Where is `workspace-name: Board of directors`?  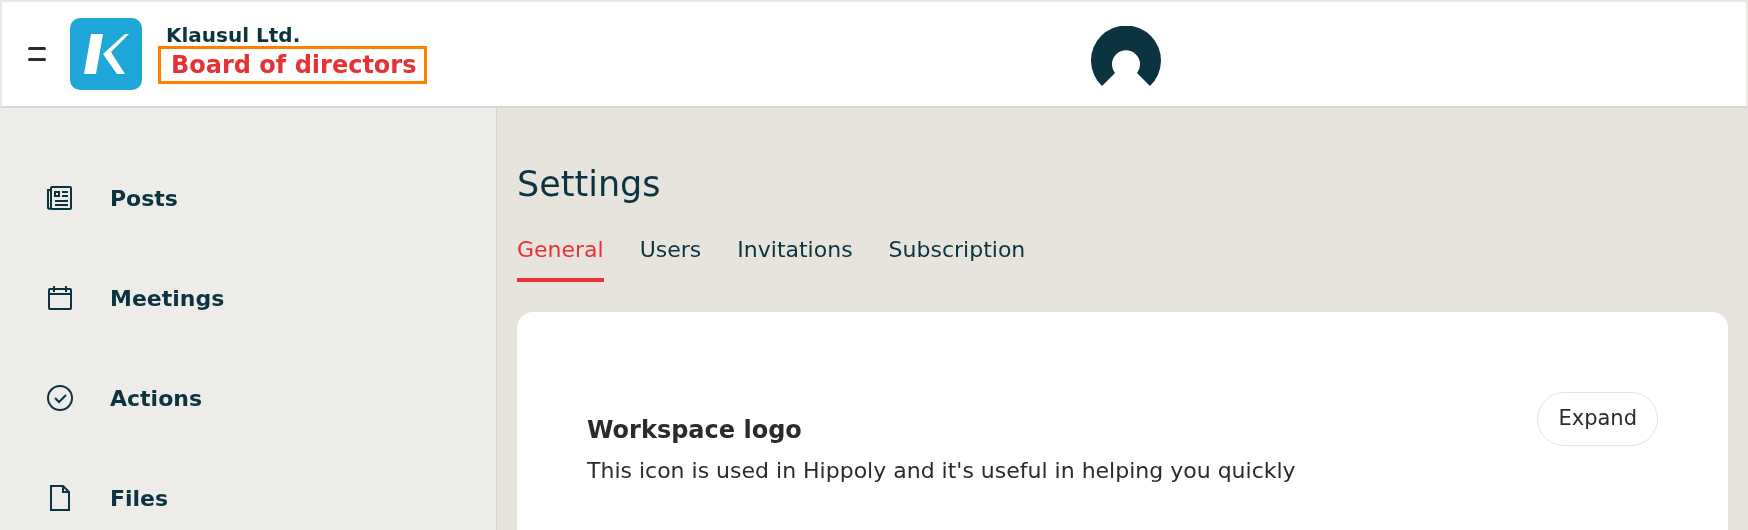
workspace-name: Board of directors is located at coordinates (293, 65).